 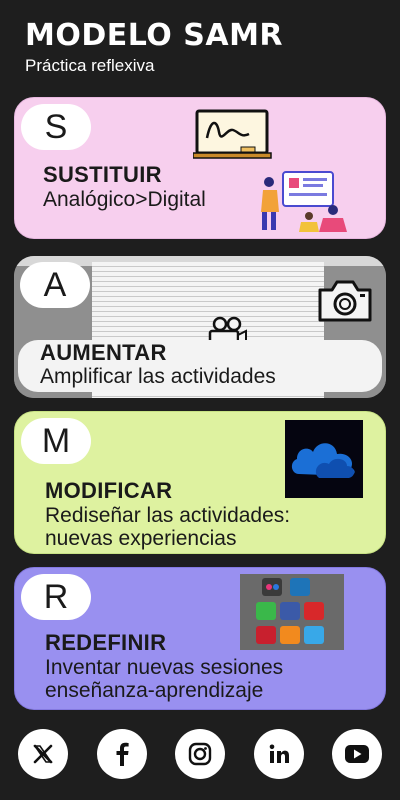 I want to click on linkedin-button, so click(x=278, y=754).